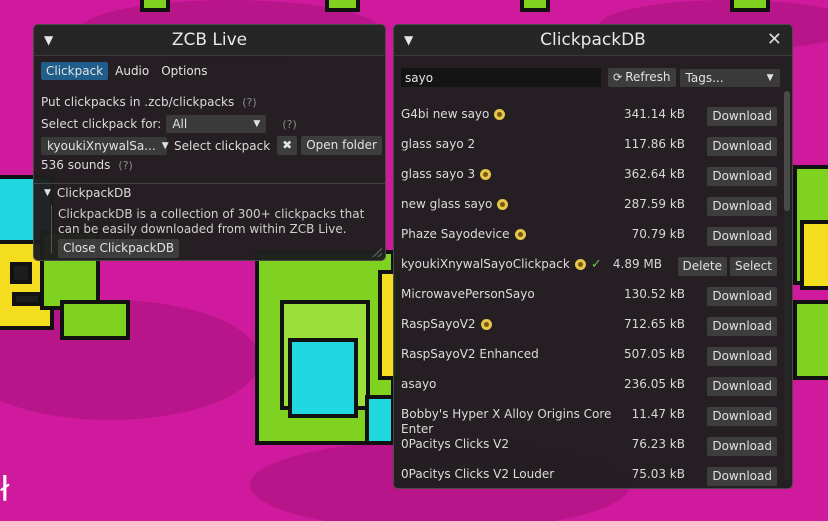 Image resolution: width=828 pixels, height=521 pixels. What do you see at coordinates (589, 122) in the screenshot?
I see `list-item: G4bi new sayo 341.14 kB Download` at bounding box center [589, 122].